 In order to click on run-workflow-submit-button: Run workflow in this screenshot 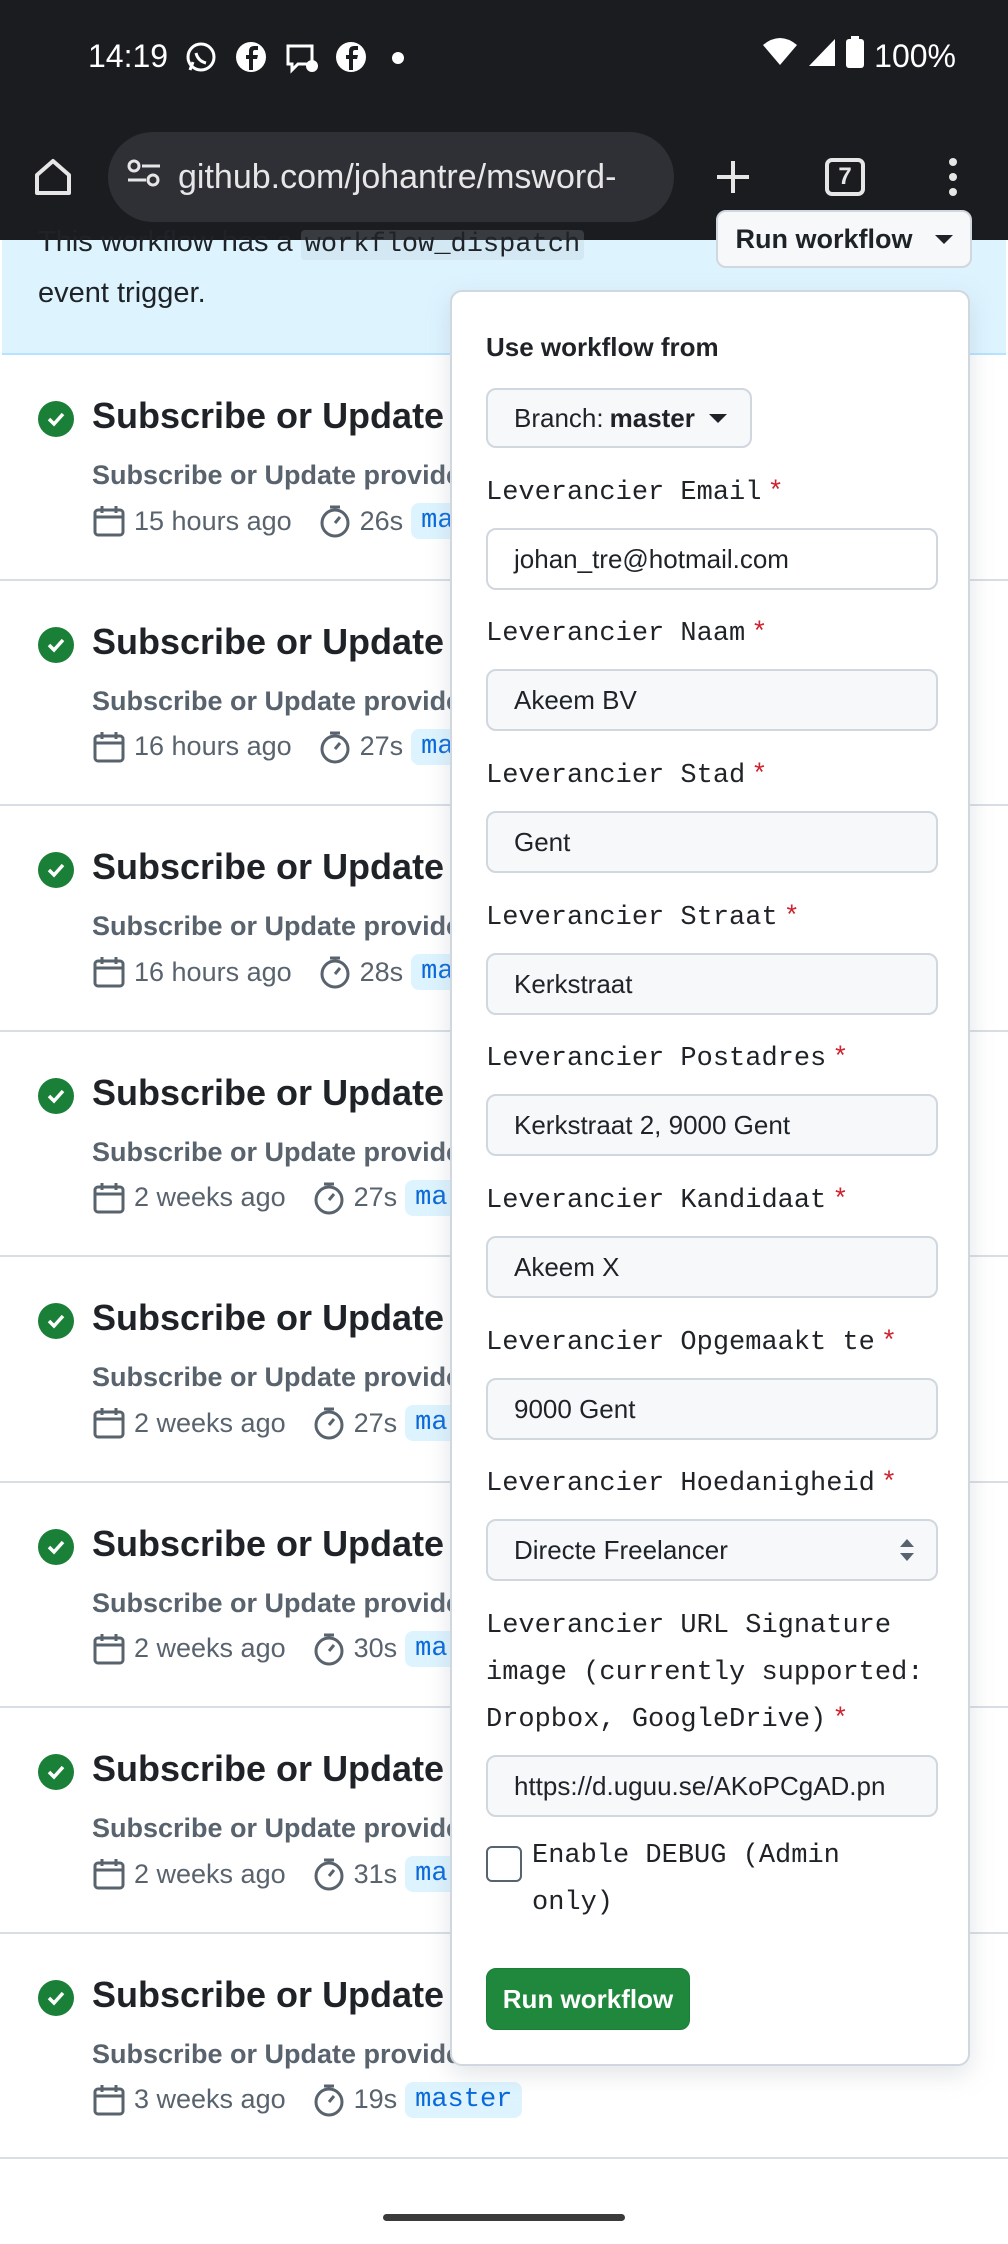, I will do `click(588, 1999)`.